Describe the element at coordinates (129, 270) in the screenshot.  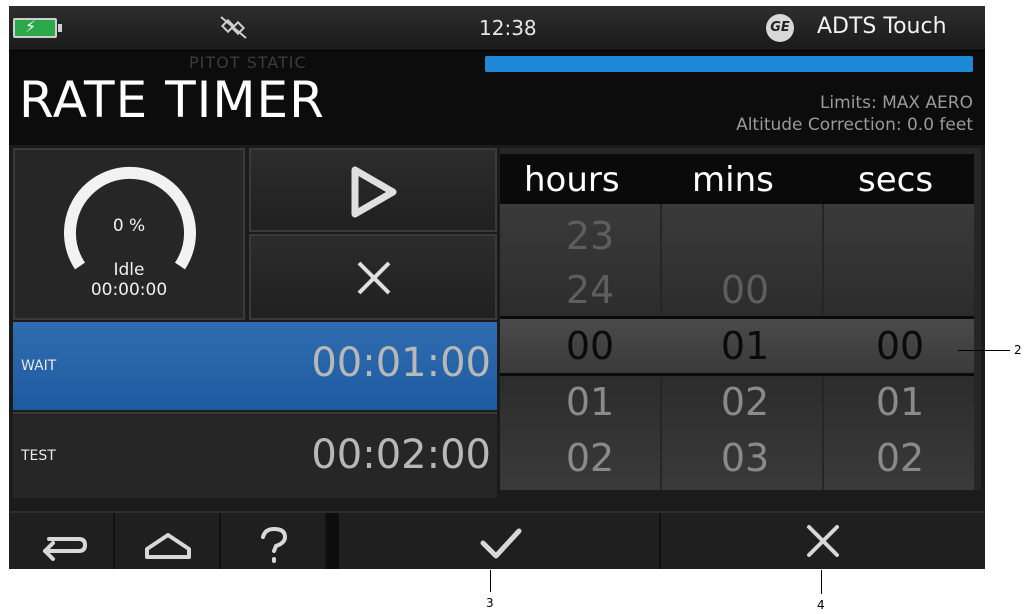
I see `gauge-status: Idle` at that location.